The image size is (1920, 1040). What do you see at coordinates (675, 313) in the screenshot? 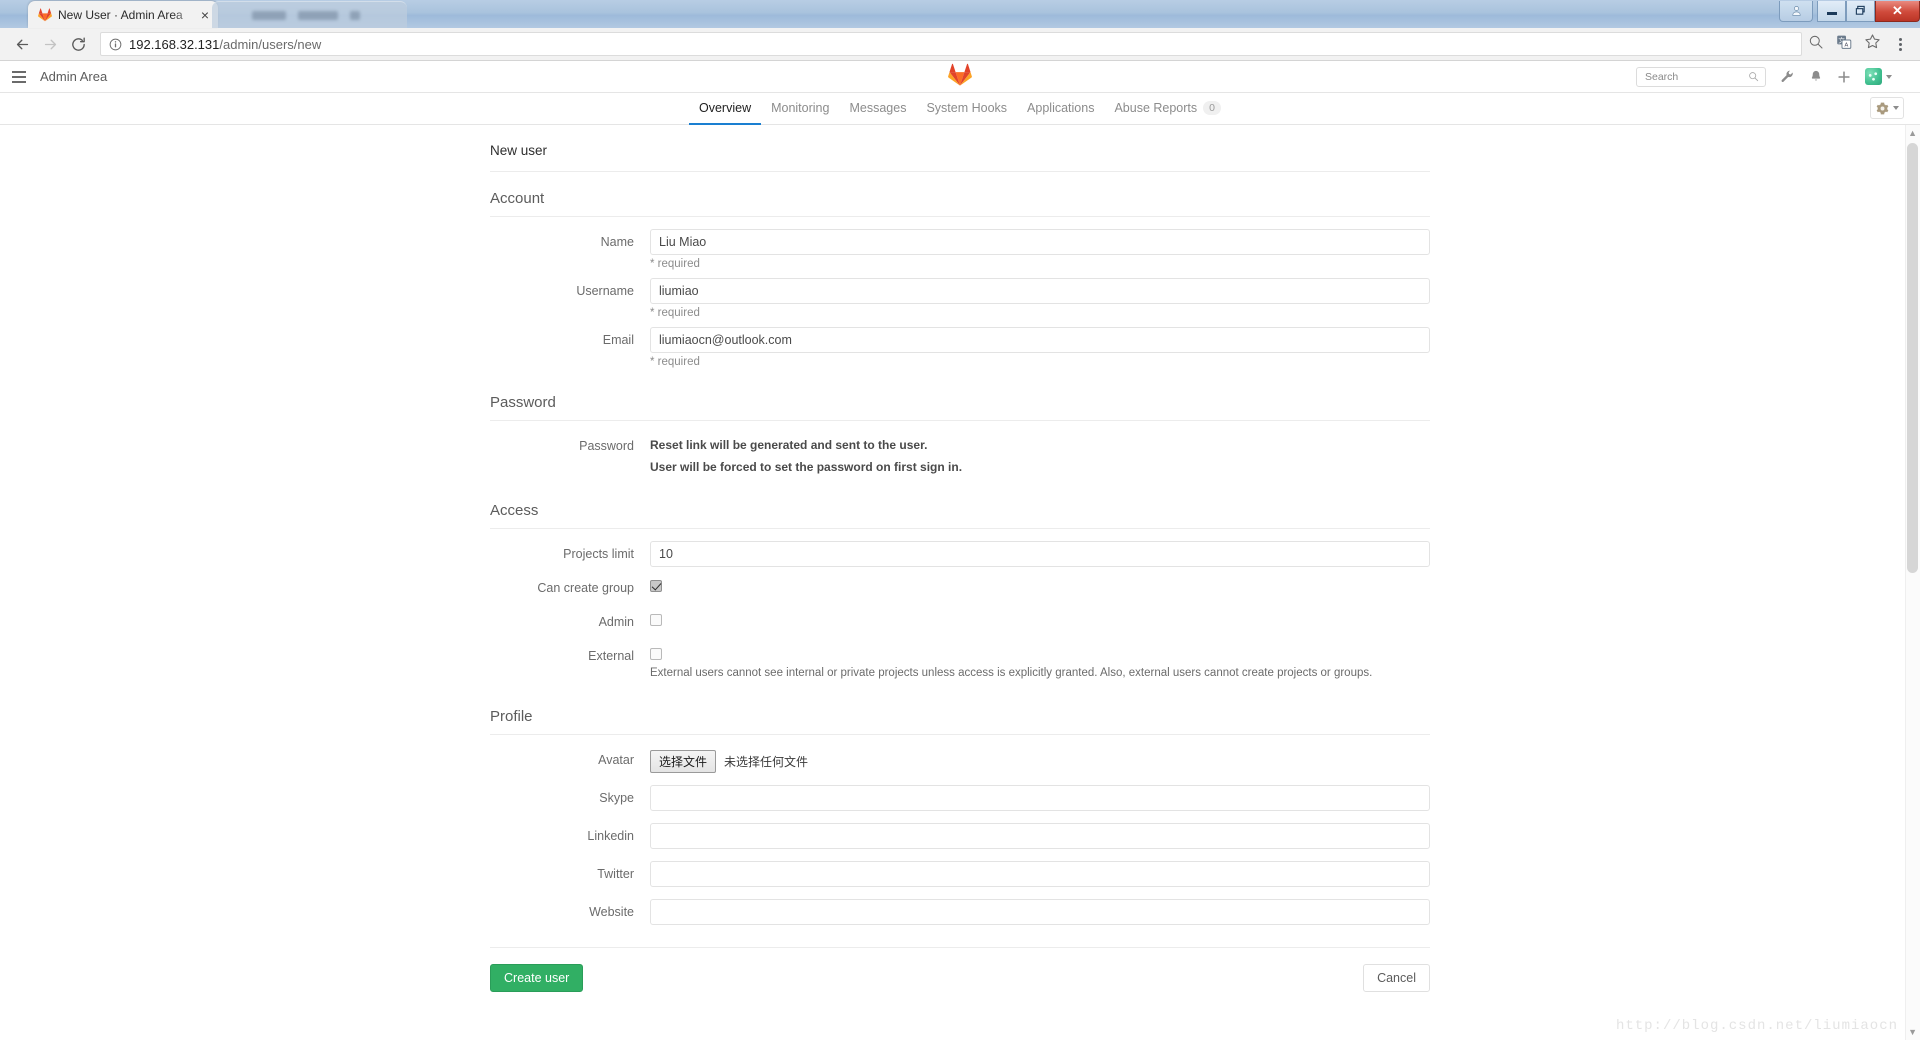
I see `username-required-hint: * required` at bounding box center [675, 313].